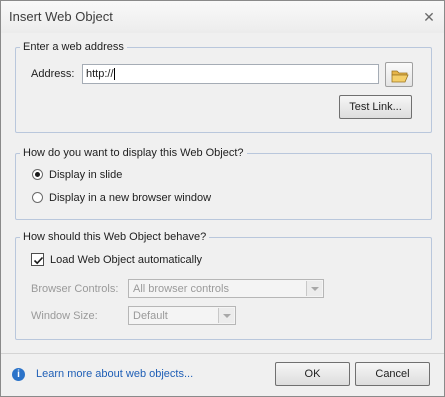 The image size is (445, 397). I want to click on browser-controls-select: All browser controls, so click(226, 288).